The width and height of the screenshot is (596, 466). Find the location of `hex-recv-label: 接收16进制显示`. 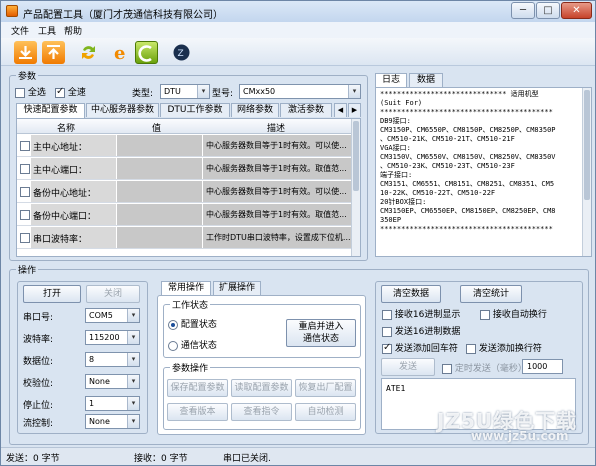

hex-recv-label: 接收16进制显示 is located at coordinates (427, 315).